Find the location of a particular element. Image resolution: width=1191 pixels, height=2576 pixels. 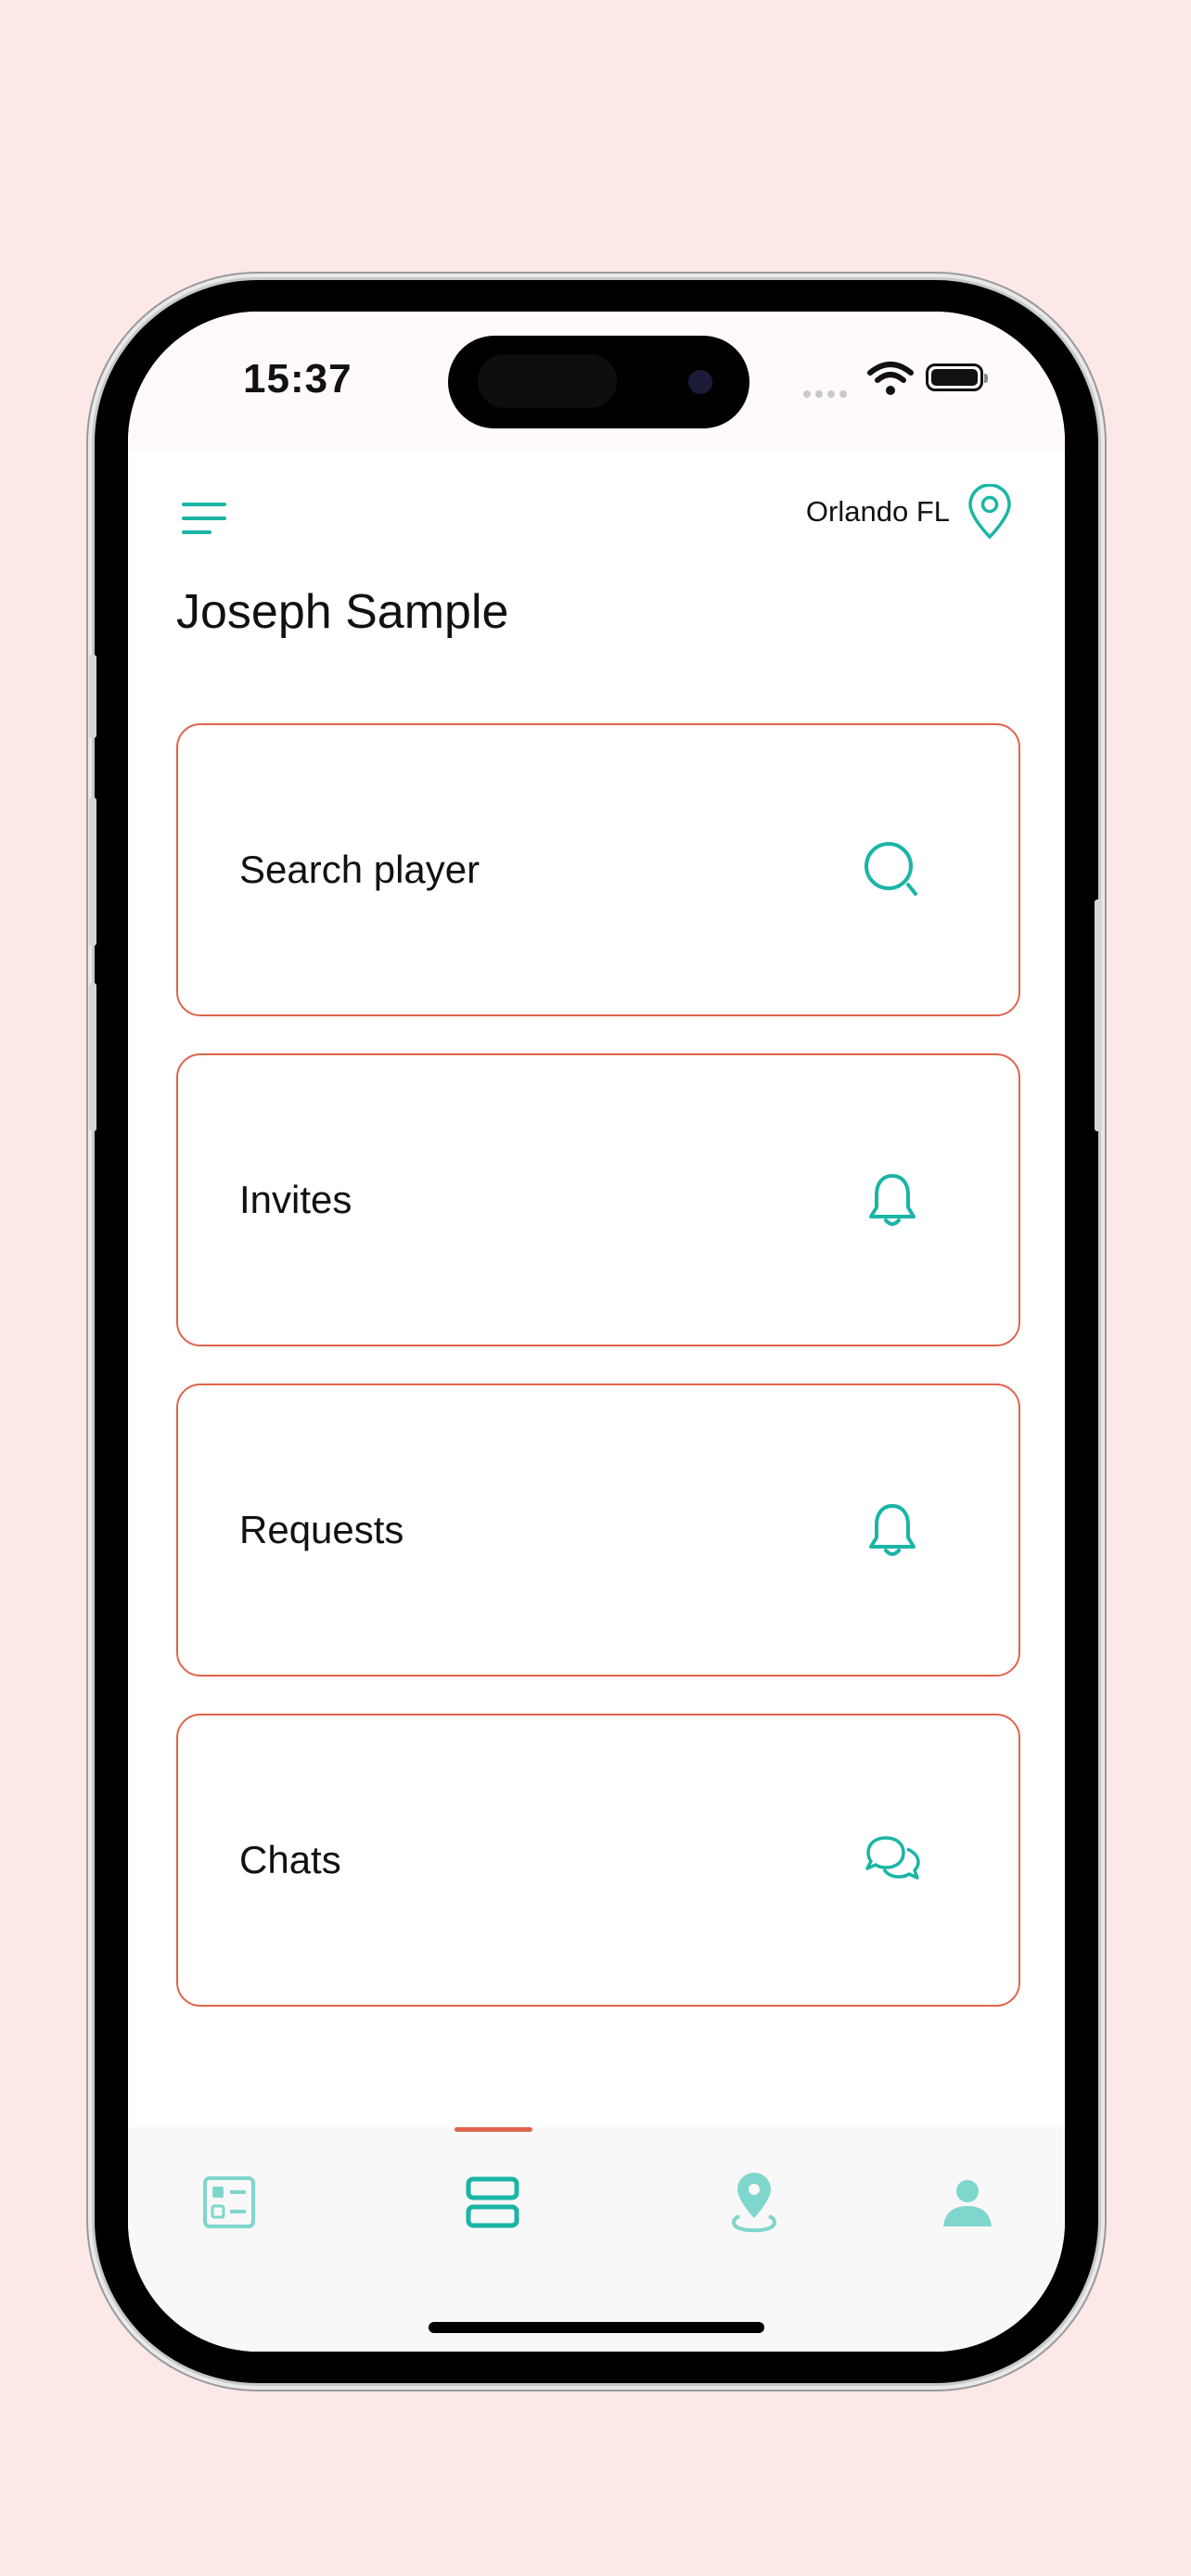

volume-up-button is located at coordinates (92, 871).